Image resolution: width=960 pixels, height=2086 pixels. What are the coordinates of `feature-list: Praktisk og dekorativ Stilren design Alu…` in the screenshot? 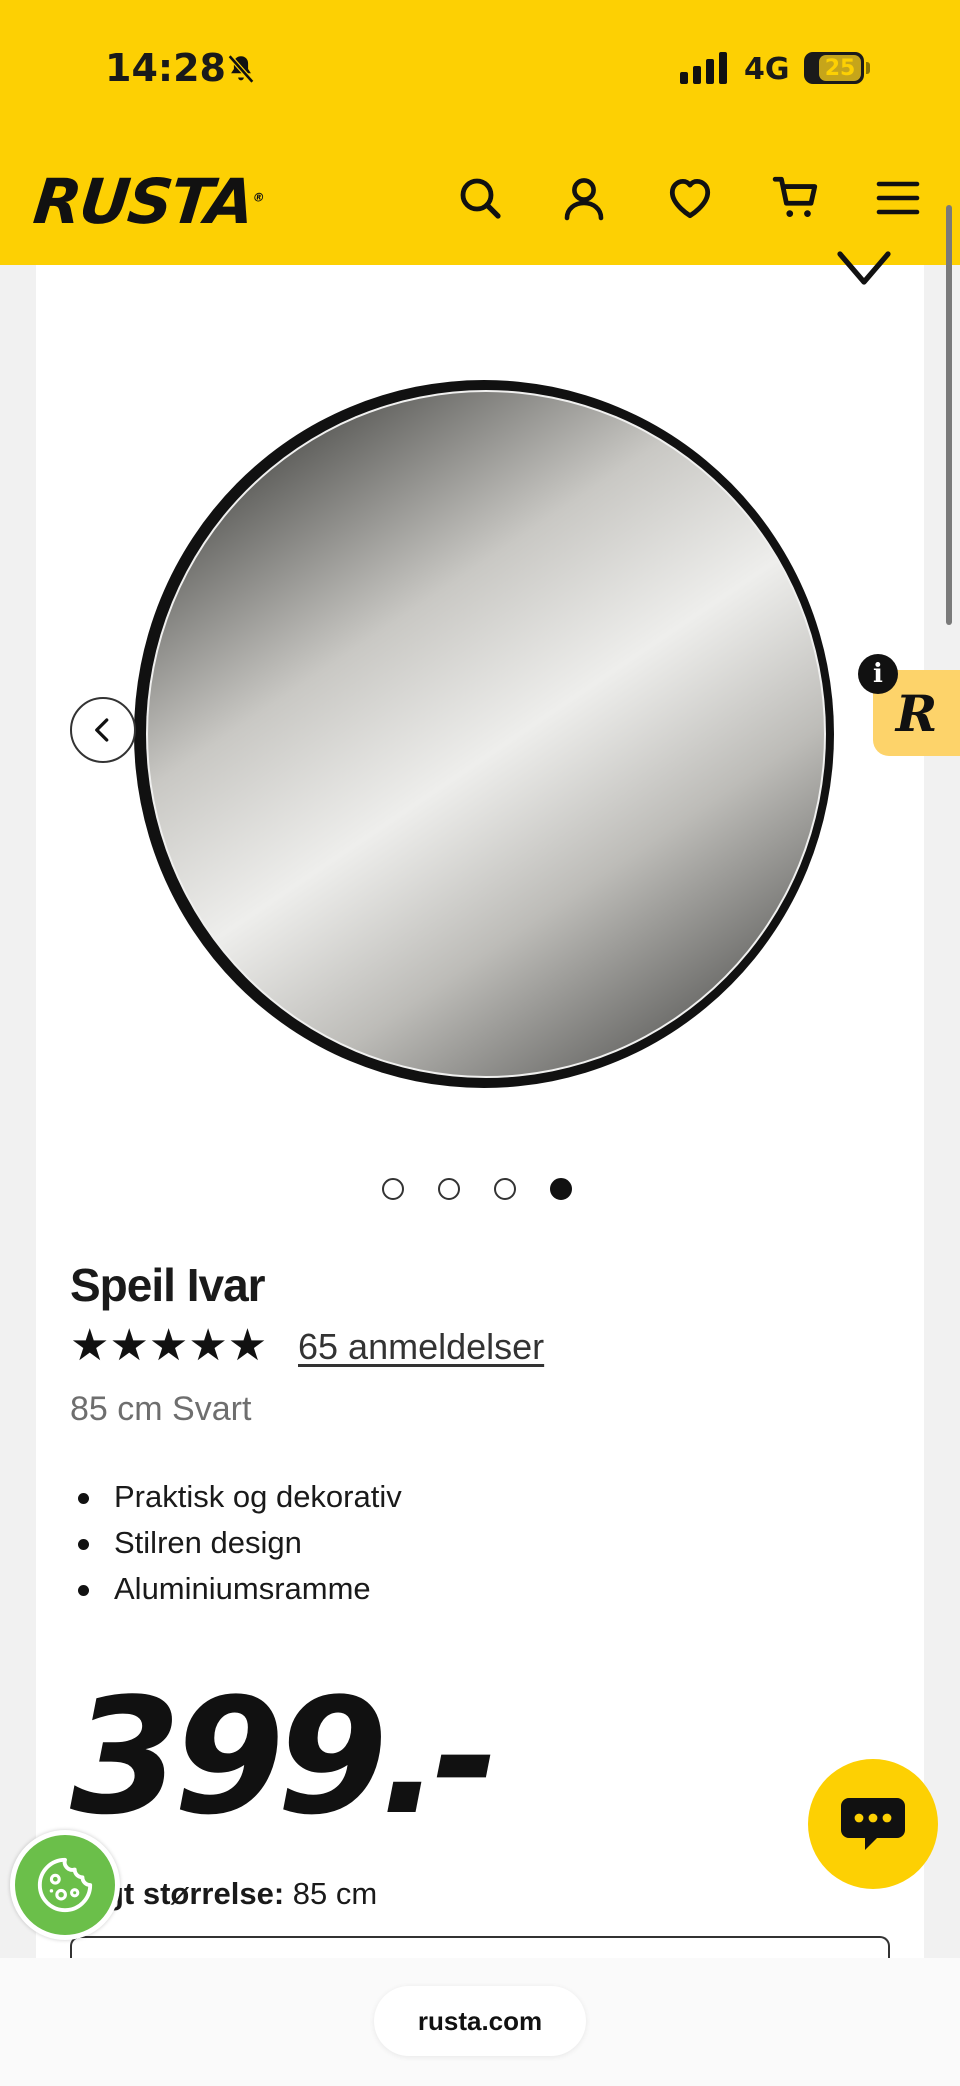 It's located at (236, 1543).